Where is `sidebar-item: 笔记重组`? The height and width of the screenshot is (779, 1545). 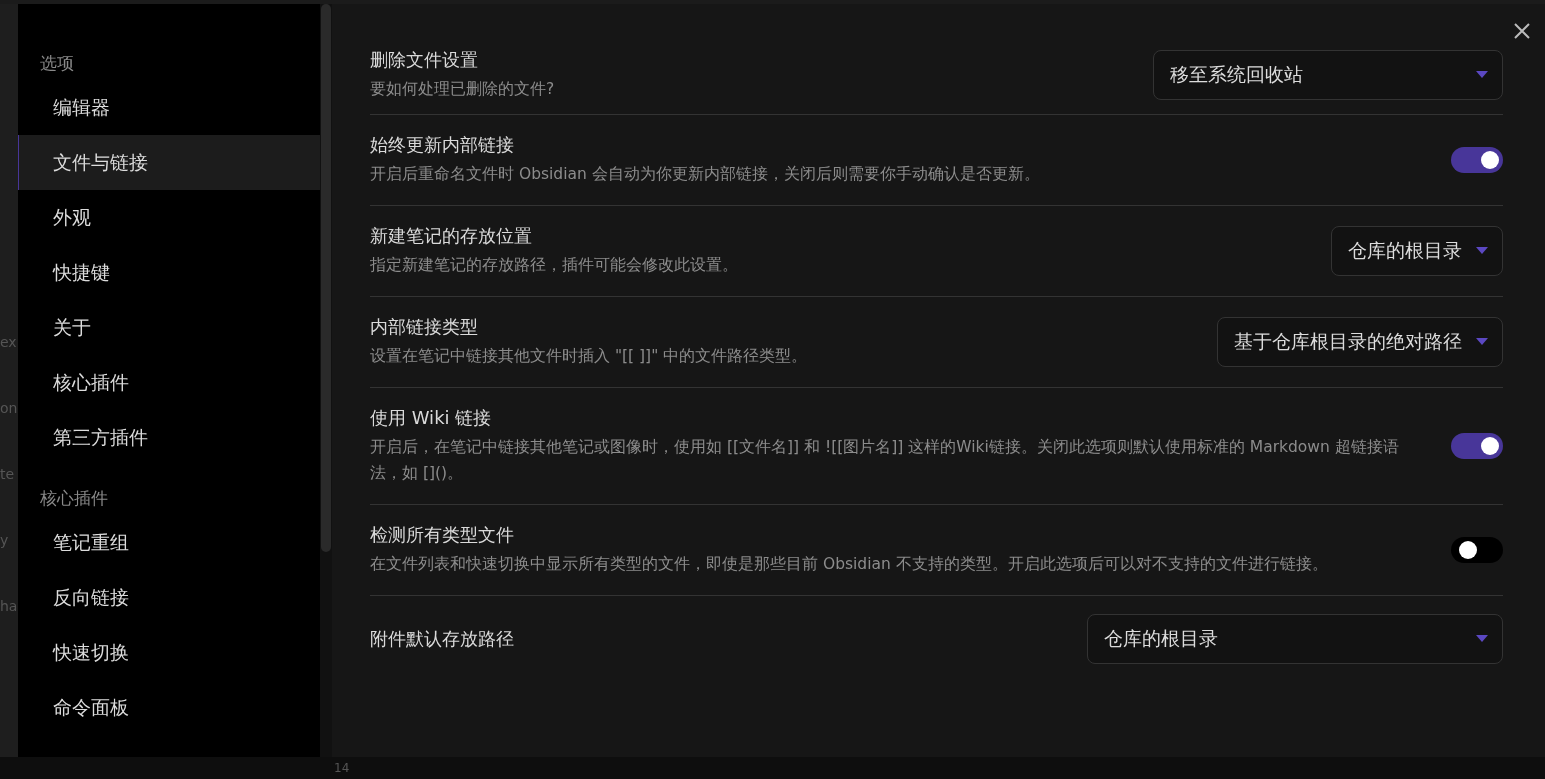 sidebar-item: 笔记重组 is located at coordinates (169, 542).